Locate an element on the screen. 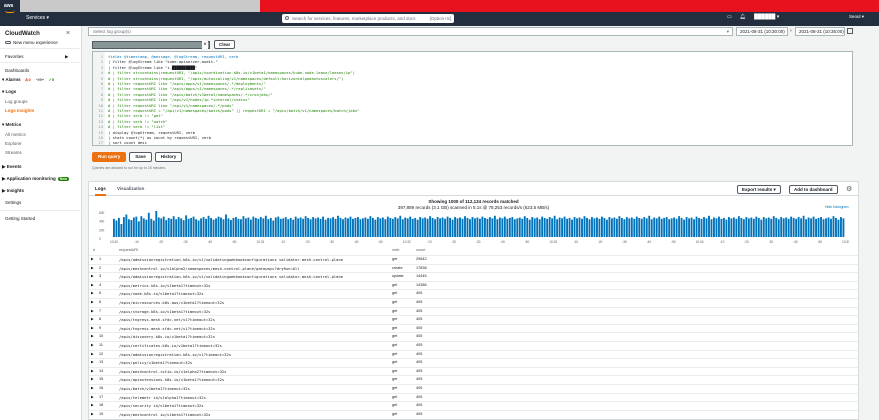 The image size is (879, 420). log-group-selector: Select log group(s) ▾ is located at coordinates (410, 31).